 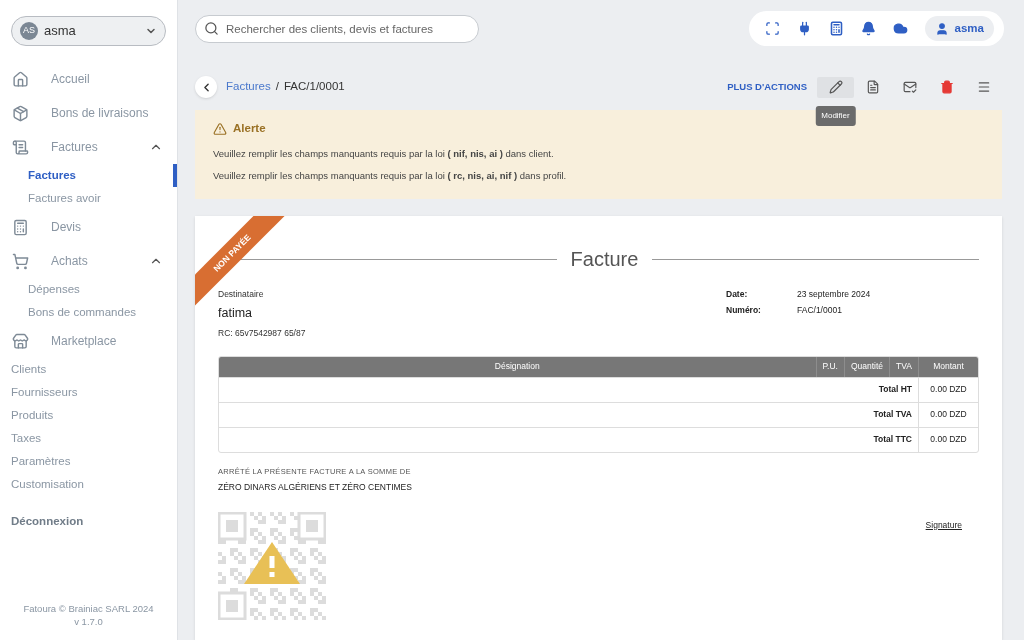 What do you see at coordinates (568, 414) in the screenshot?
I see `total-label: Total TVA` at bounding box center [568, 414].